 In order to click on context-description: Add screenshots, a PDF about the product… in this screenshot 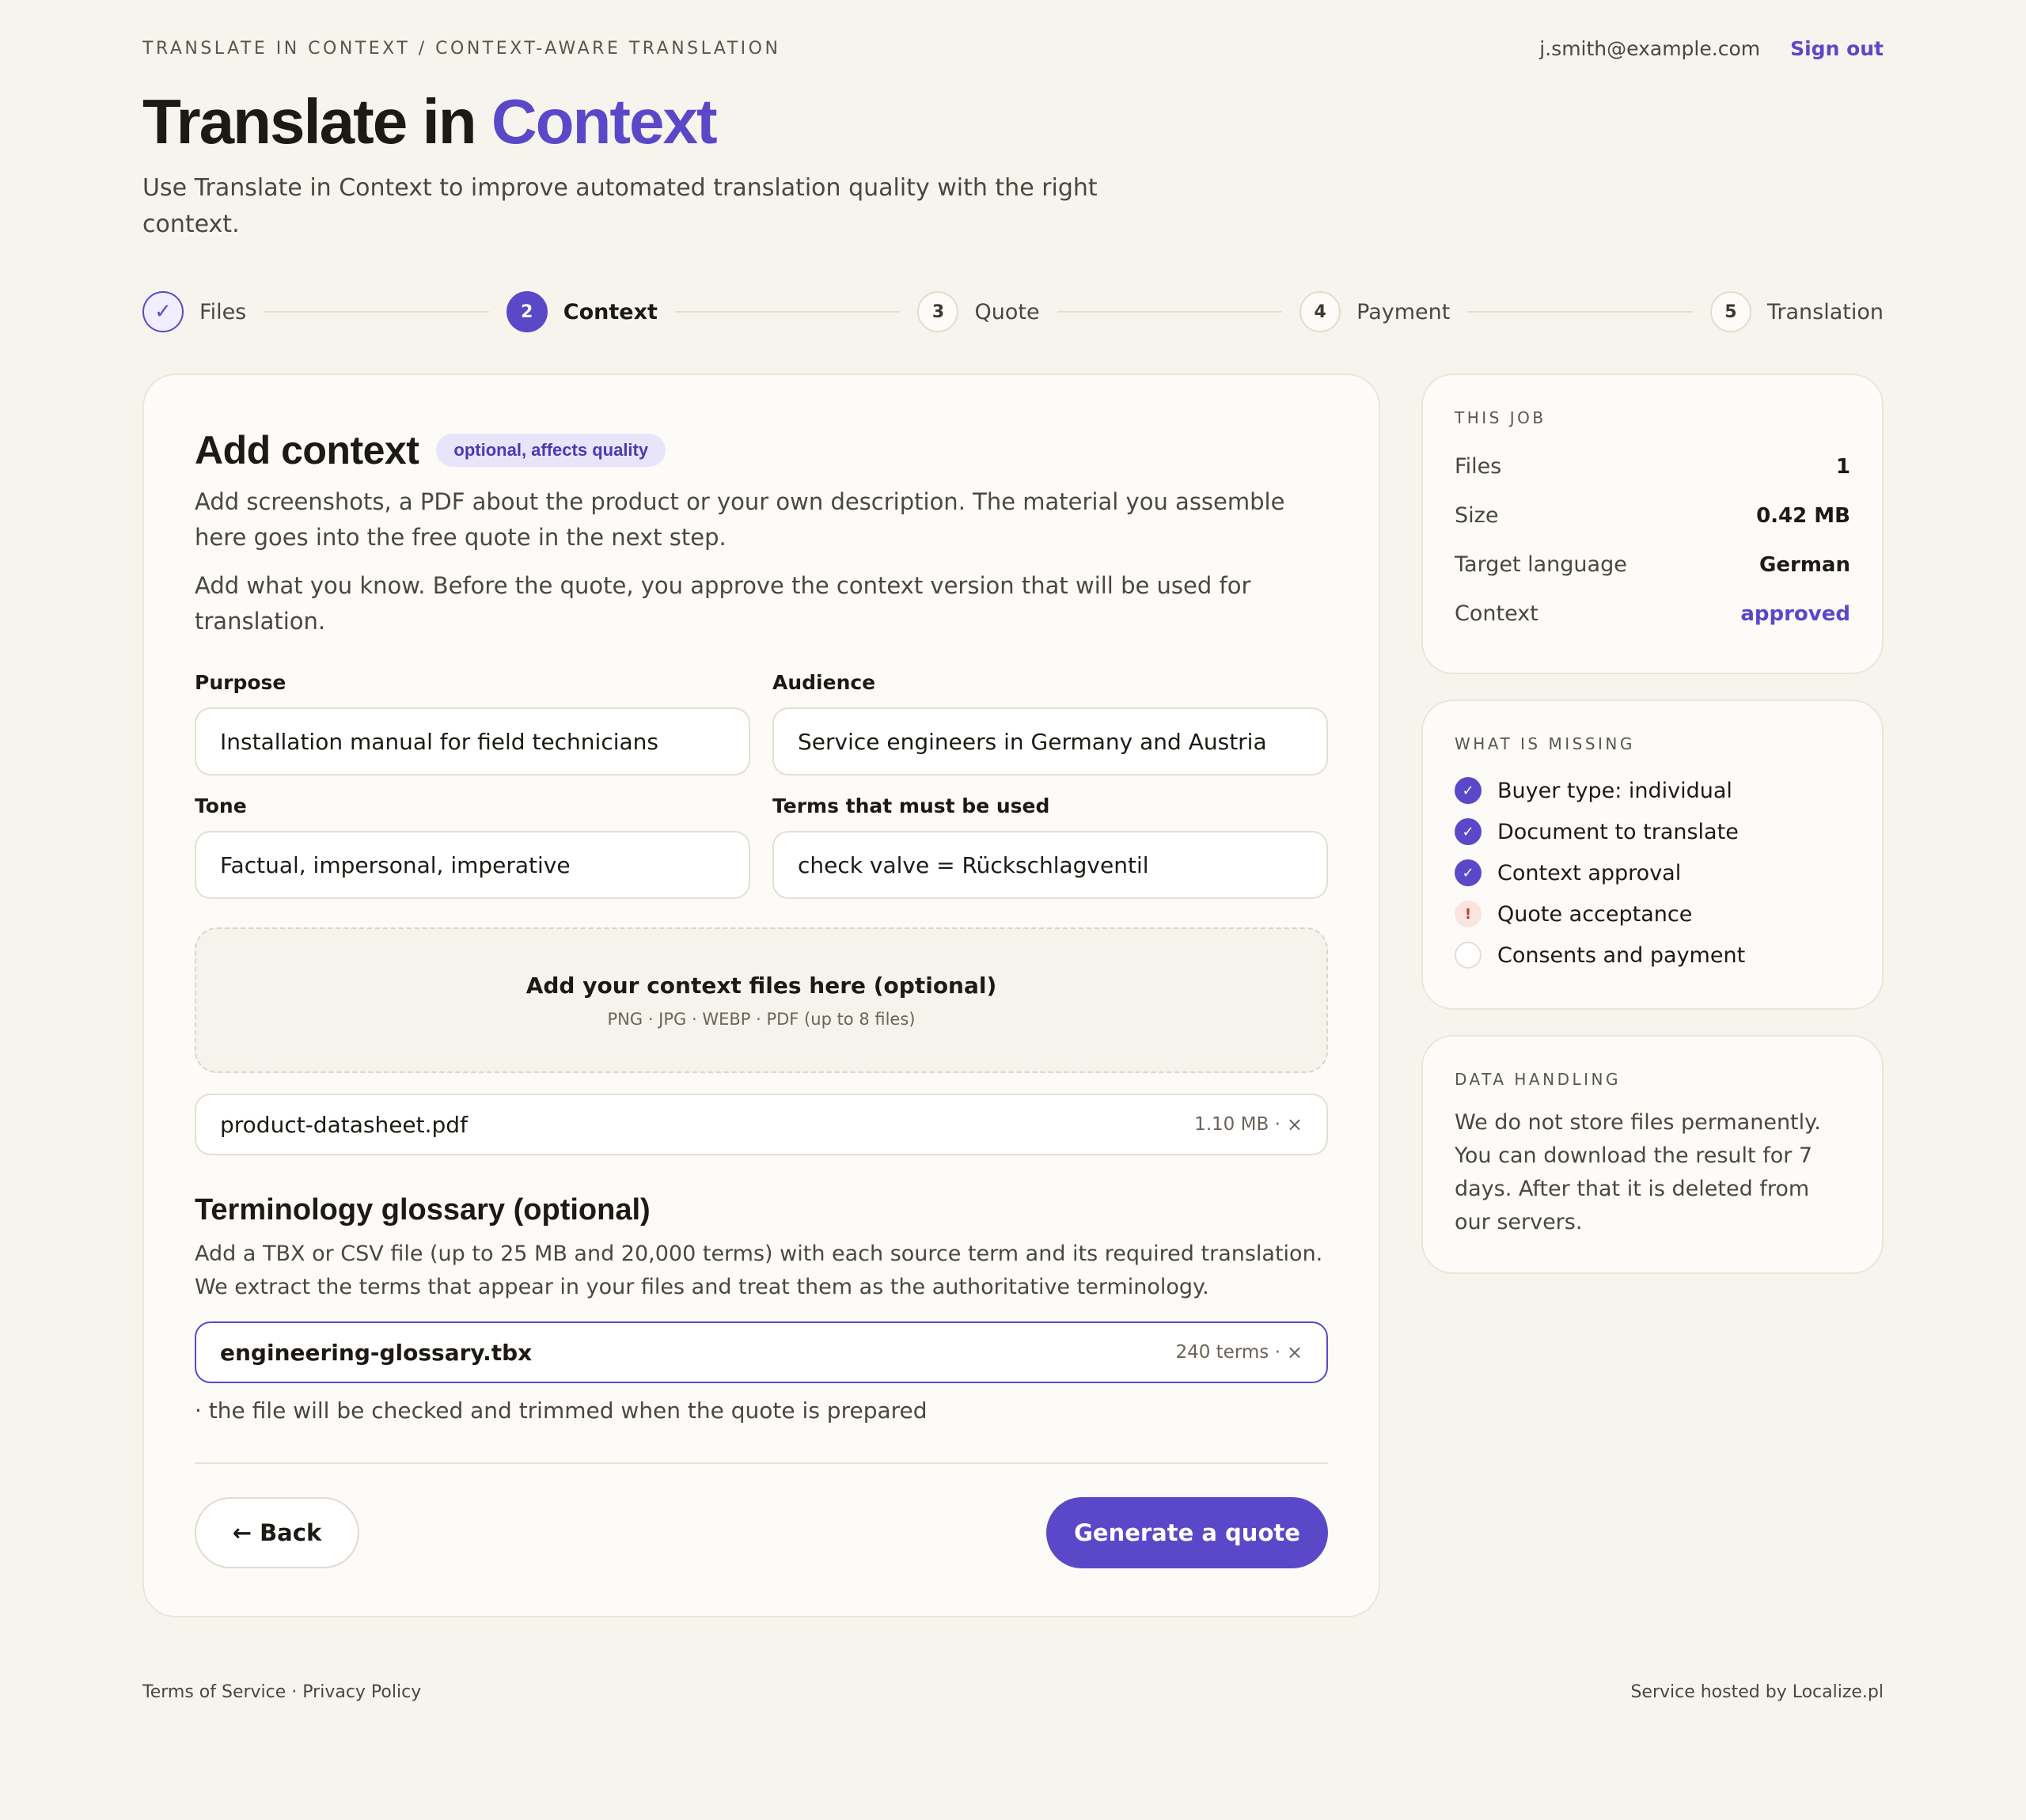, I will do `click(740, 519)`.